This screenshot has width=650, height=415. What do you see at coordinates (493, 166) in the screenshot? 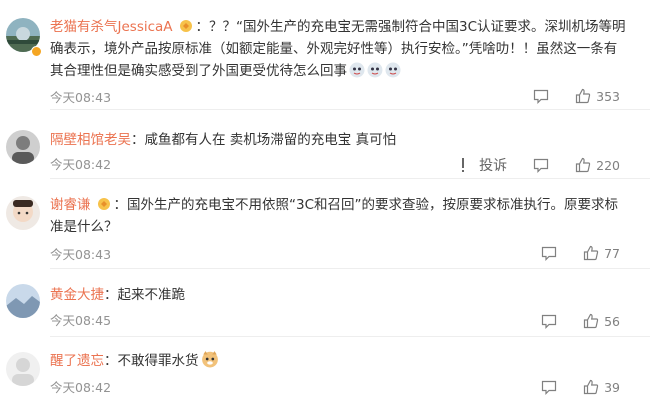
I see `report-label: 投诉` at bounding box center [493, 166].